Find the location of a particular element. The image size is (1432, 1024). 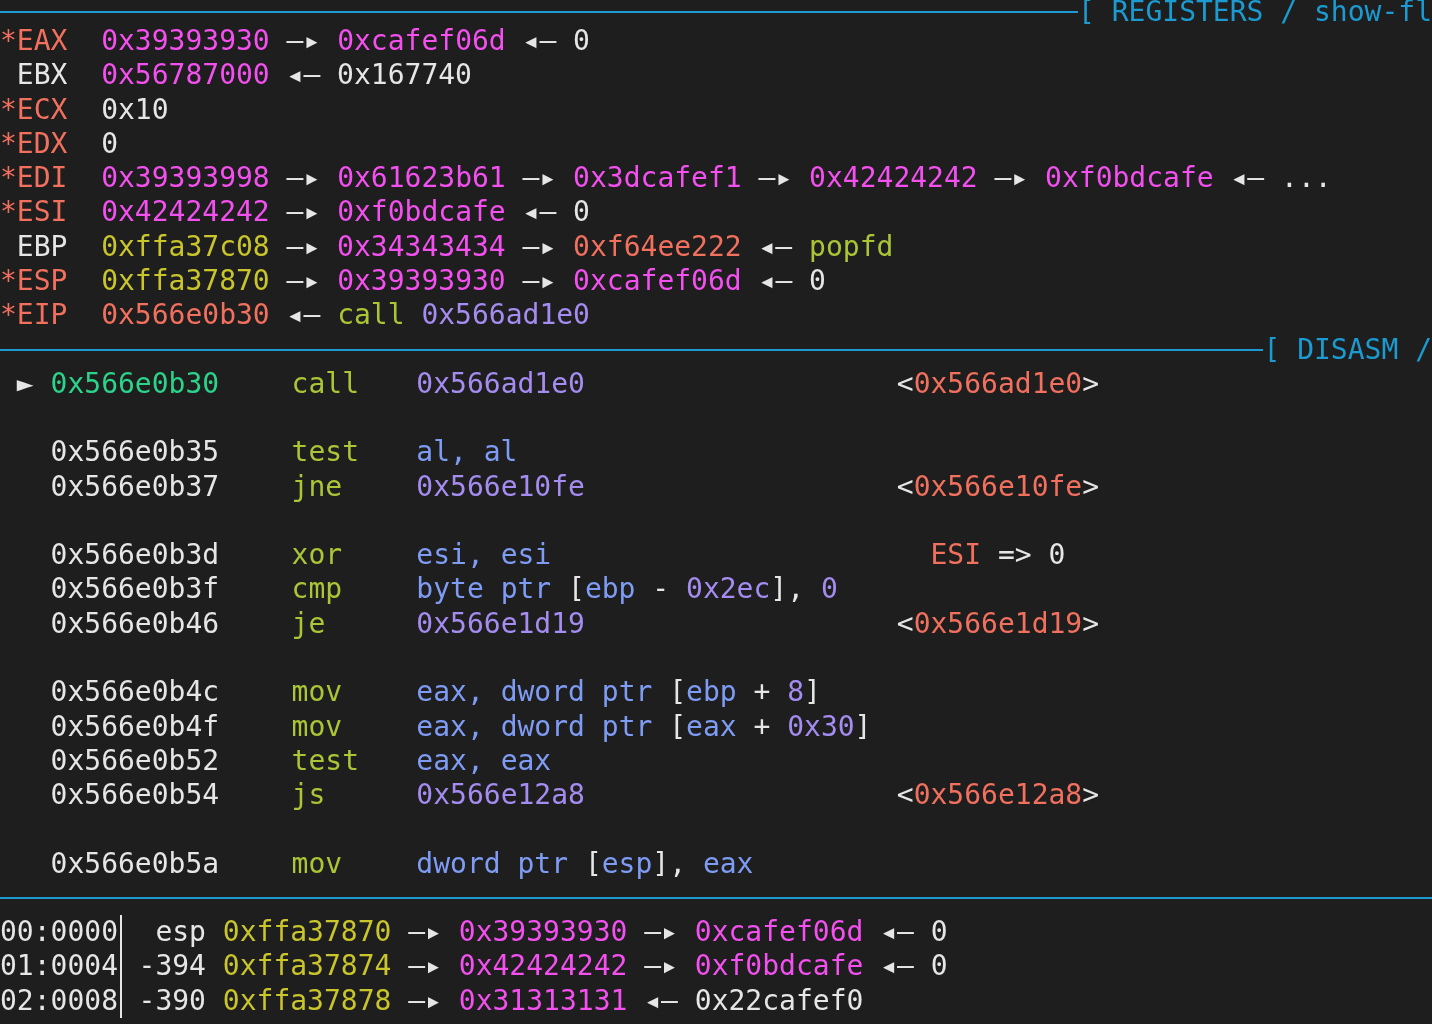

value: 0x167740 is located at coordinates (404, 75).